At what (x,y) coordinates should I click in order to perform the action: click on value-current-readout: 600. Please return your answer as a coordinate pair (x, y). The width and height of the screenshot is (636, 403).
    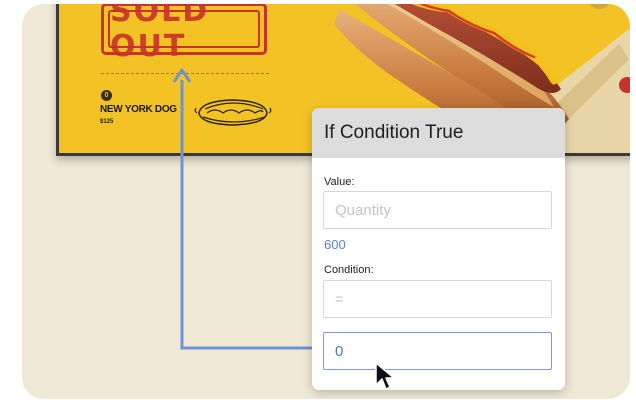
    Looking at the image, I should click on (335, 244).